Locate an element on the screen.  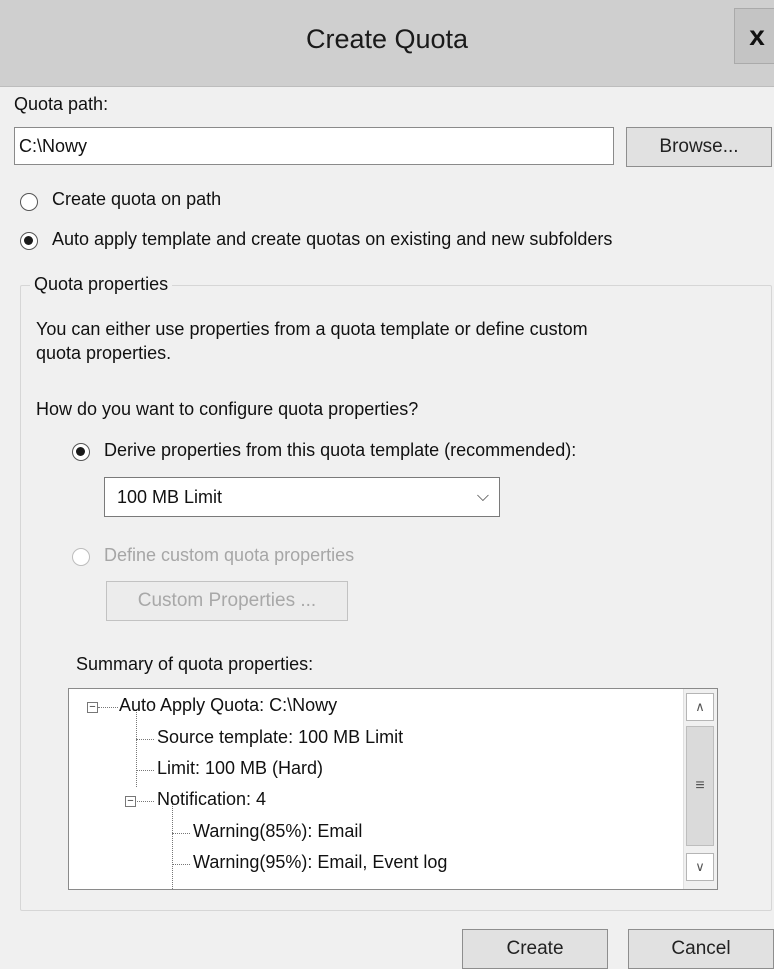
tree-root: Auto Apply Quota: C:\Nowy is located at coordinates (228, 705).